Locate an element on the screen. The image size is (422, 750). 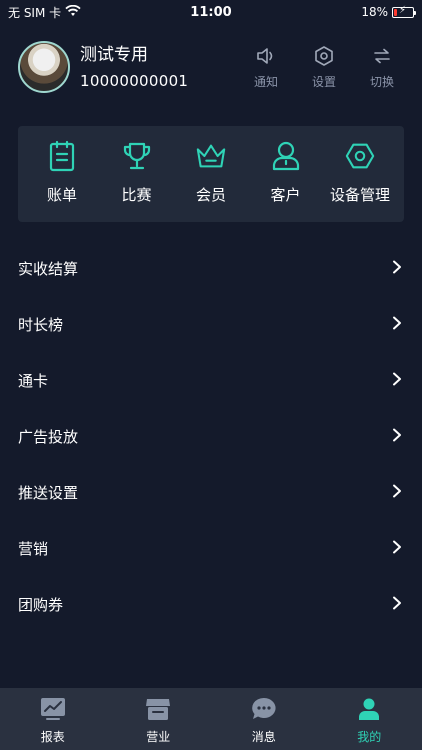
bill-clipboard-icon is located at coordinates (62, 156).